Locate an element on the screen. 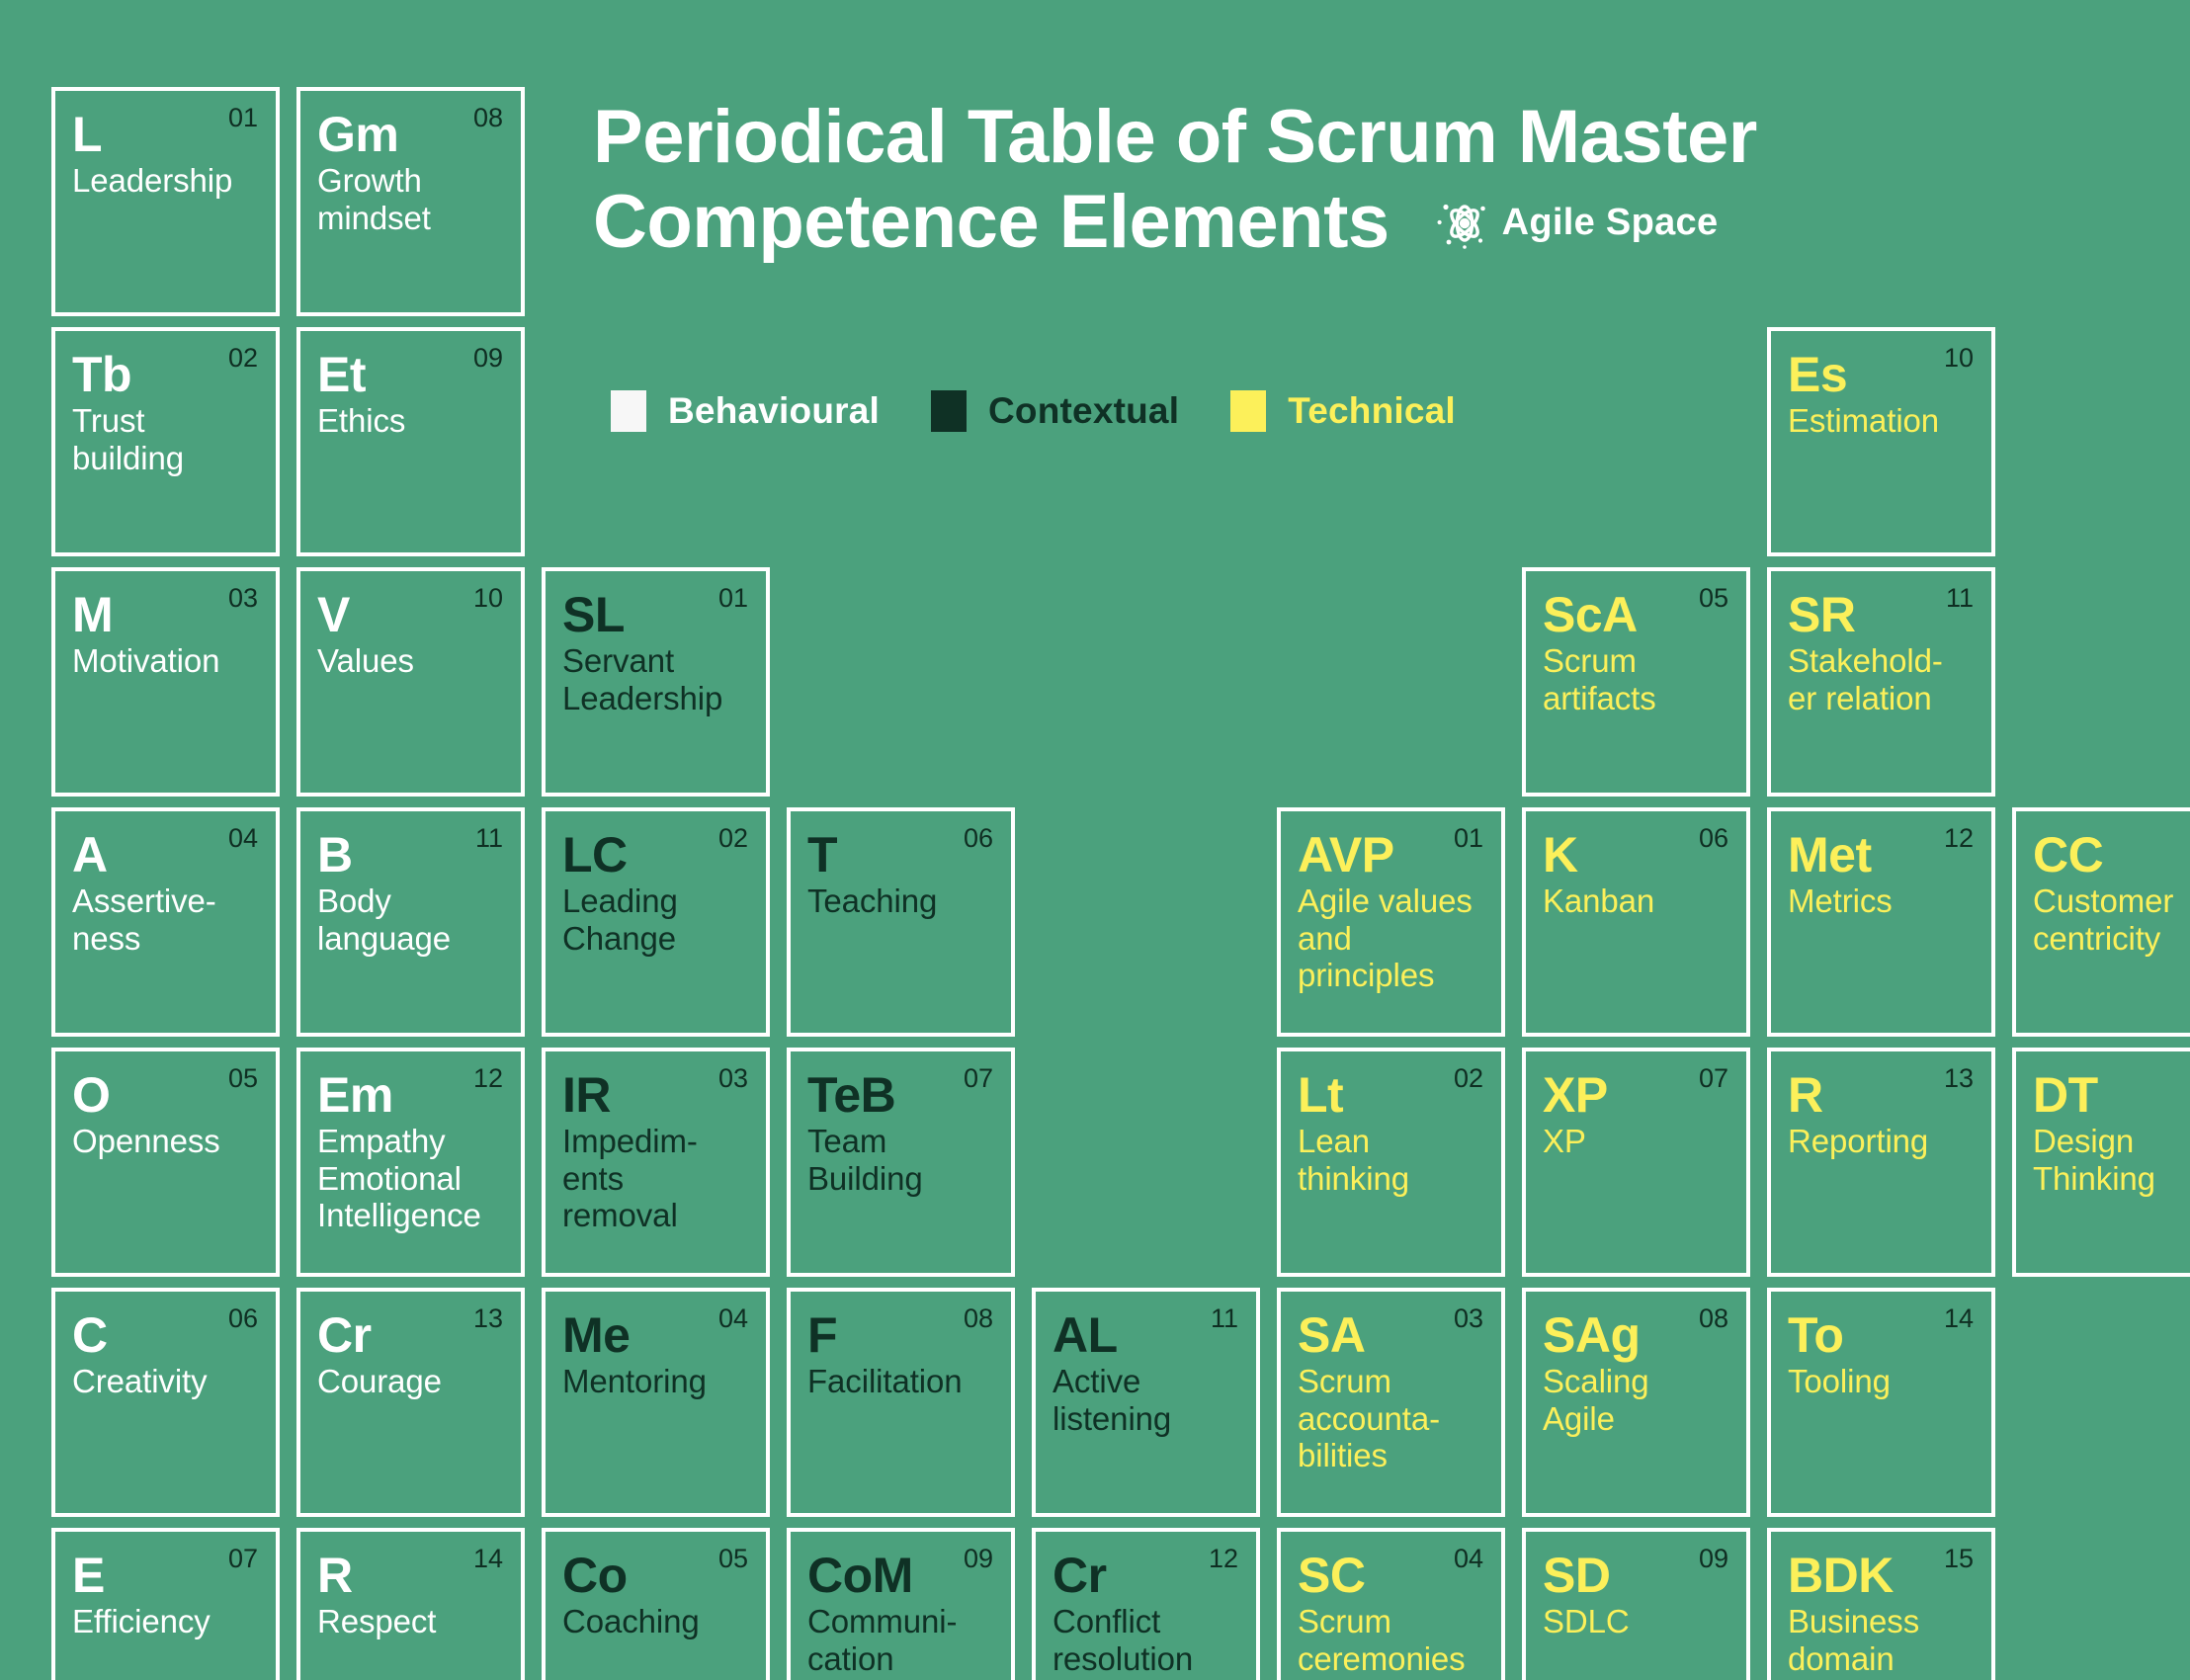  element-name: Lean thinking is located at coordinates (1353, 1160).